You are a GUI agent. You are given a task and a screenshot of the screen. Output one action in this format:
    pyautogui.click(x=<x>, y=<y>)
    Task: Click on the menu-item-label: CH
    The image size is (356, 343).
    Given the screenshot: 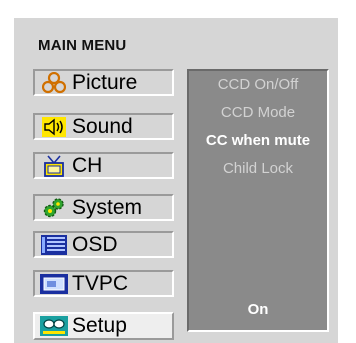 What is the action you would take?
    pyautogui.click(x=87, y=165)
    